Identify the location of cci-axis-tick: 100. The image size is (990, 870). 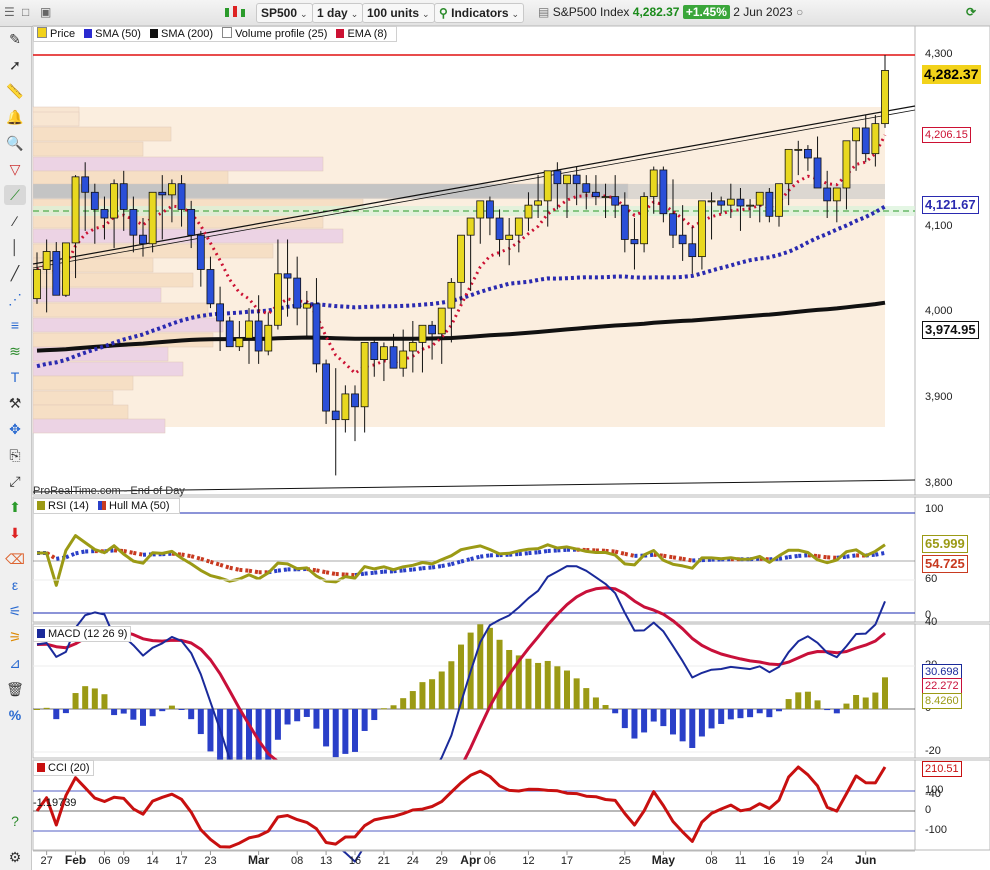
(934, 790).